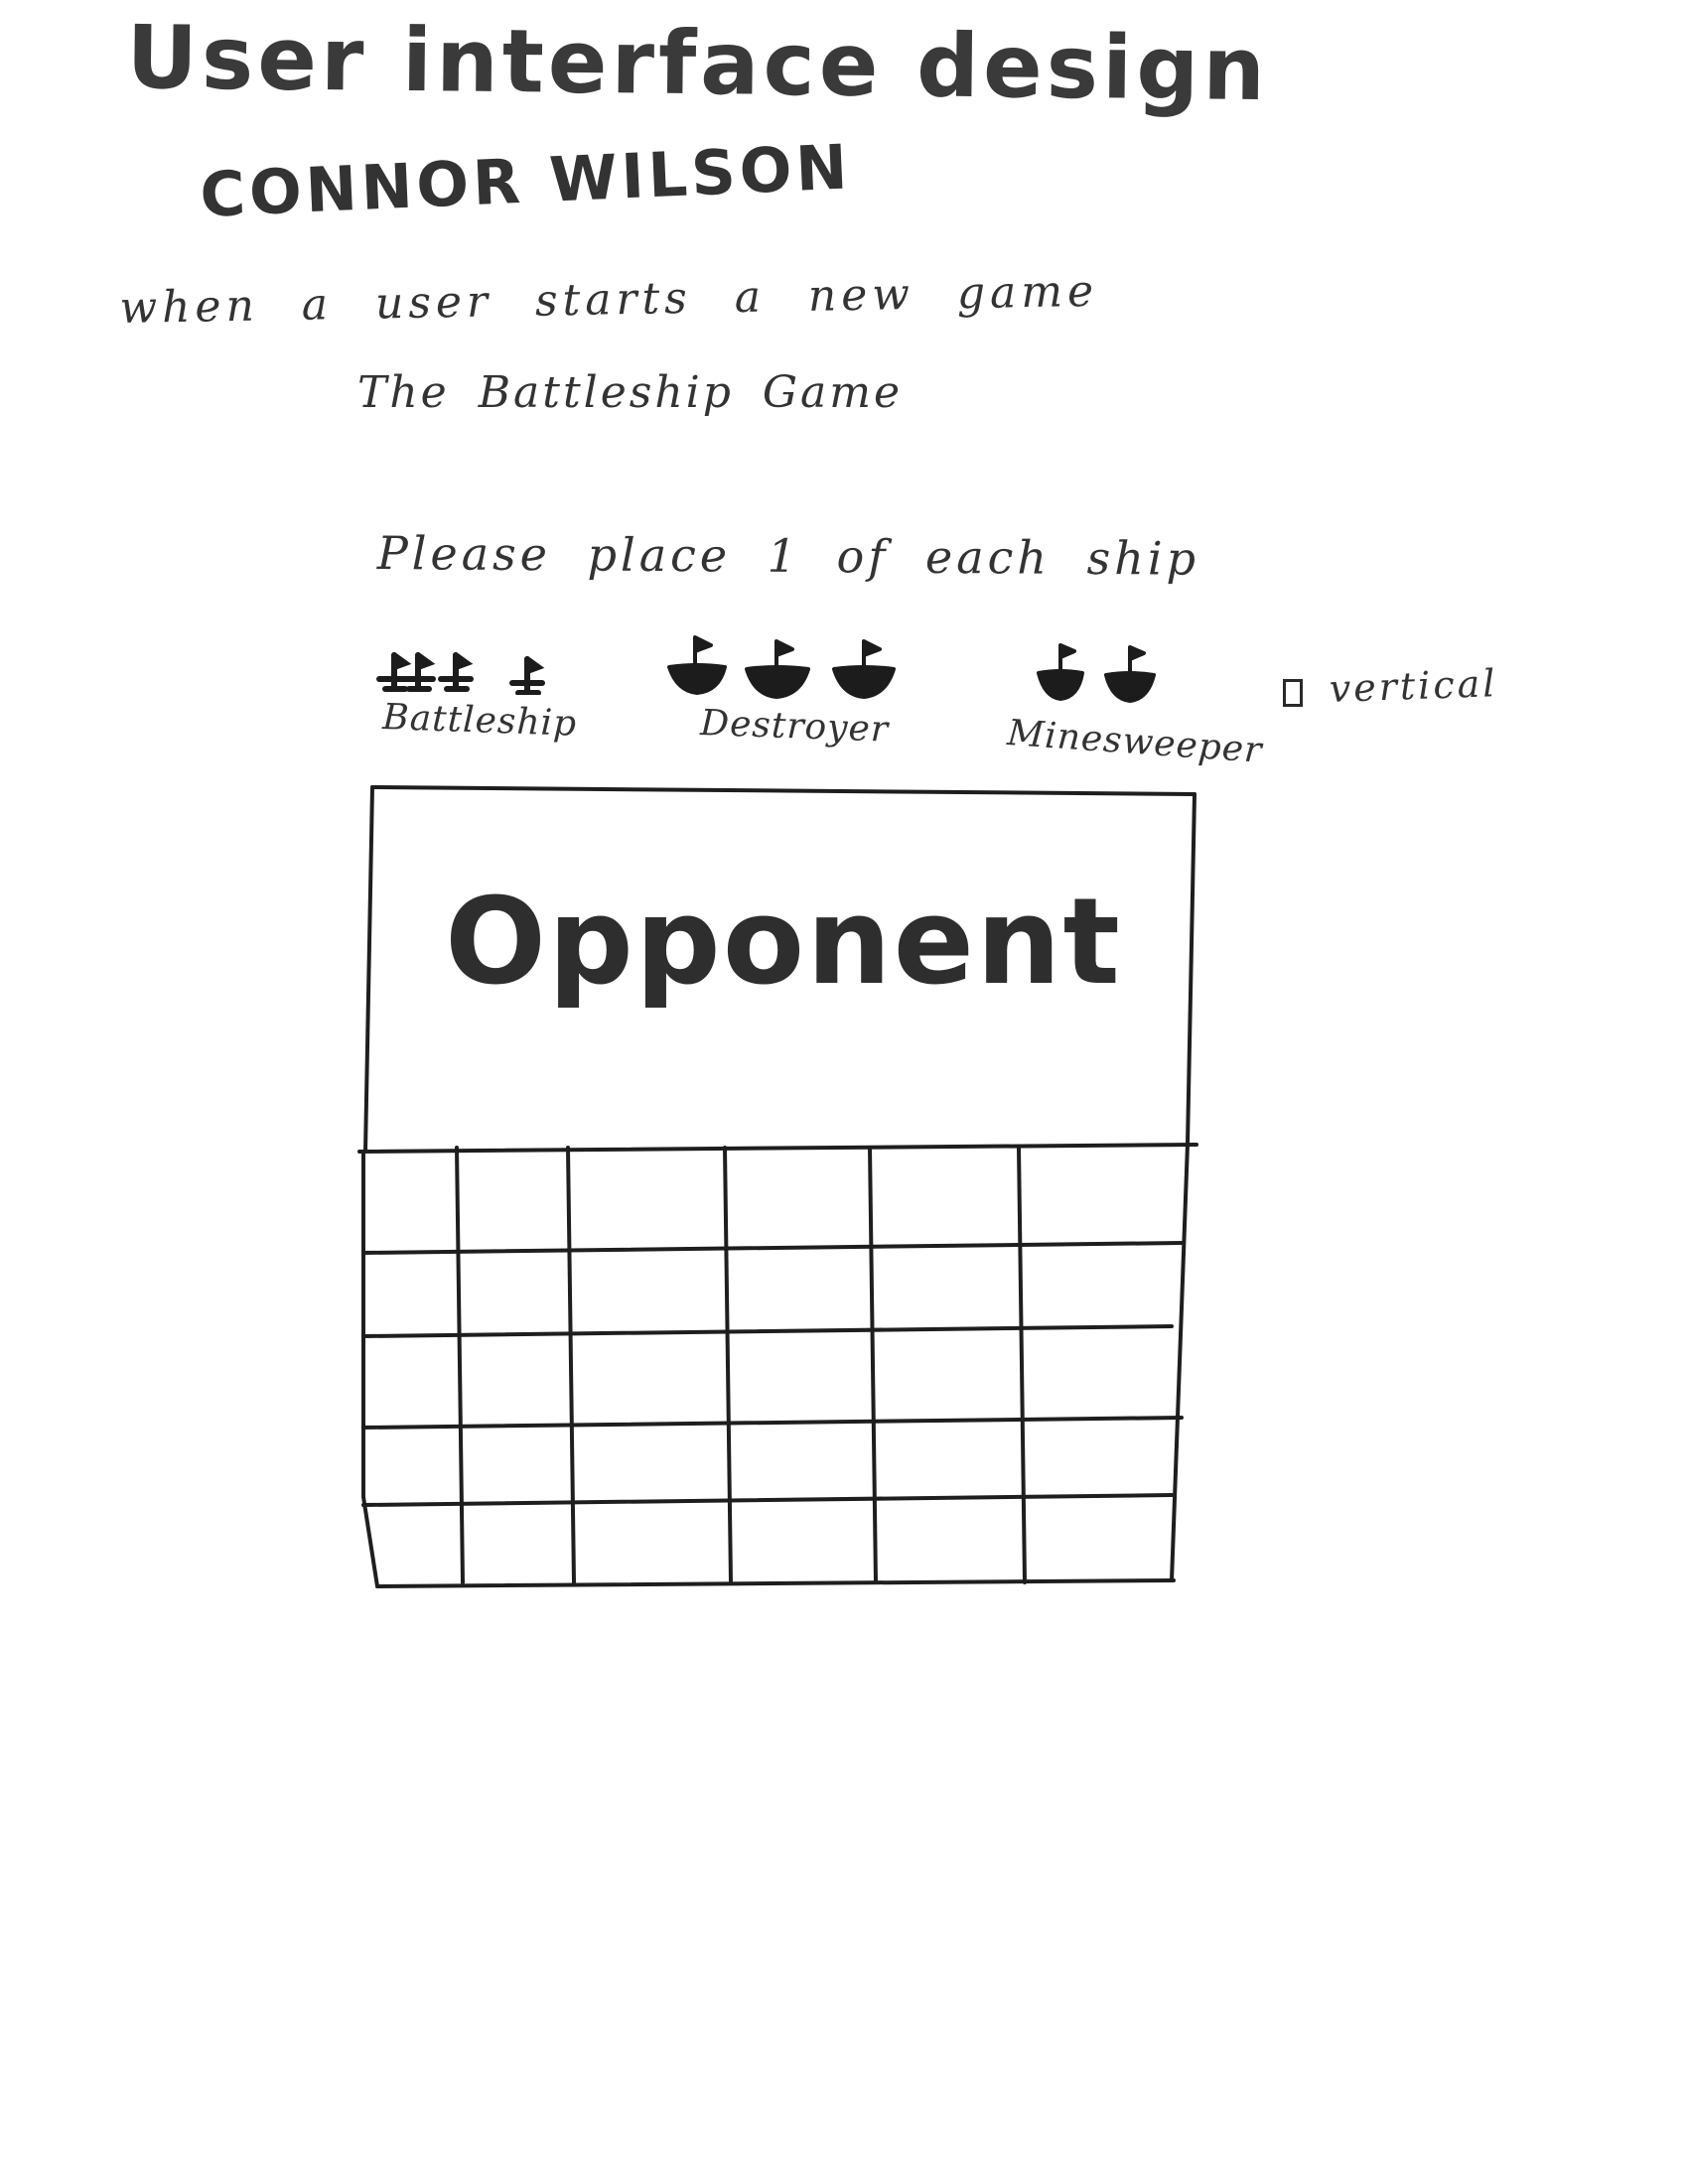 The height and width of the screenshot is (2184, 1688). I want to click on board-divider, so click(777, 1148).